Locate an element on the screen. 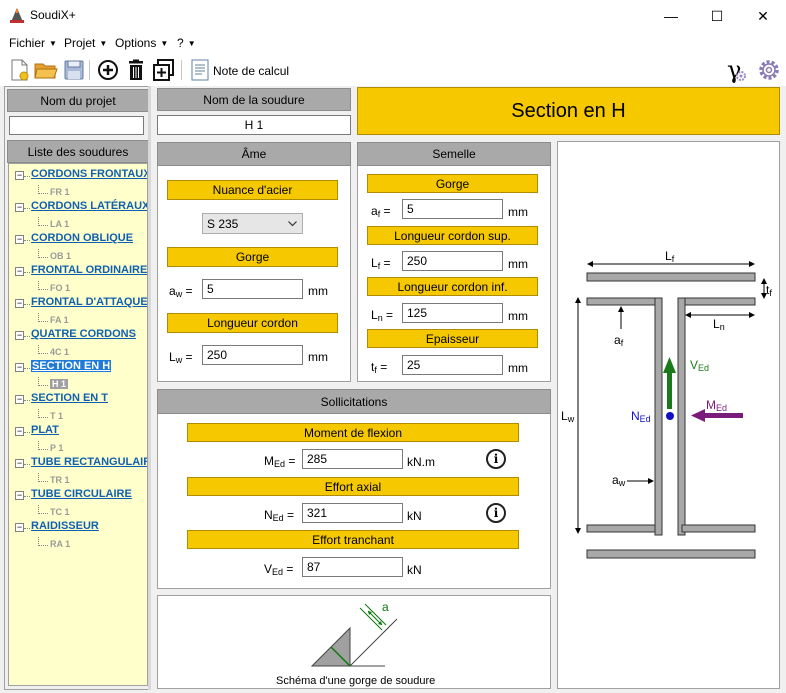  lw-input: 250 is located at coordinates (252, 355).